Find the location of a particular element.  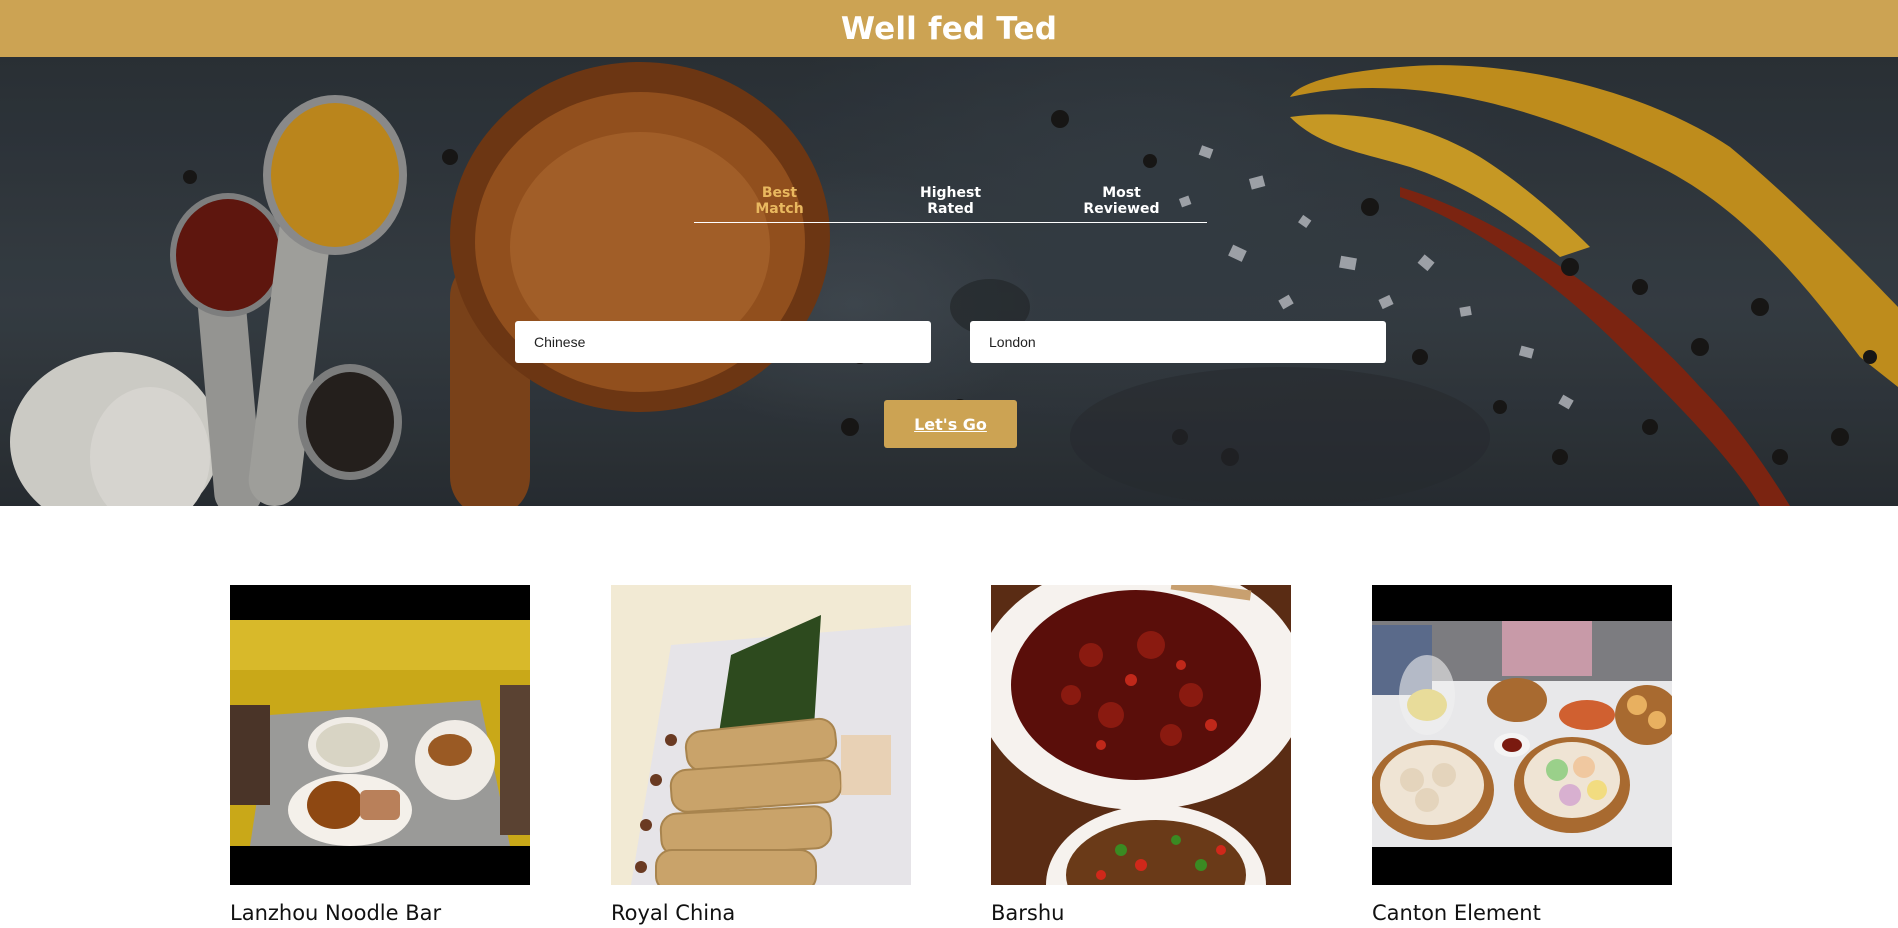

sort-options: Best Match Highest Rated Most Reviewed is located at coordinates (950, 204).